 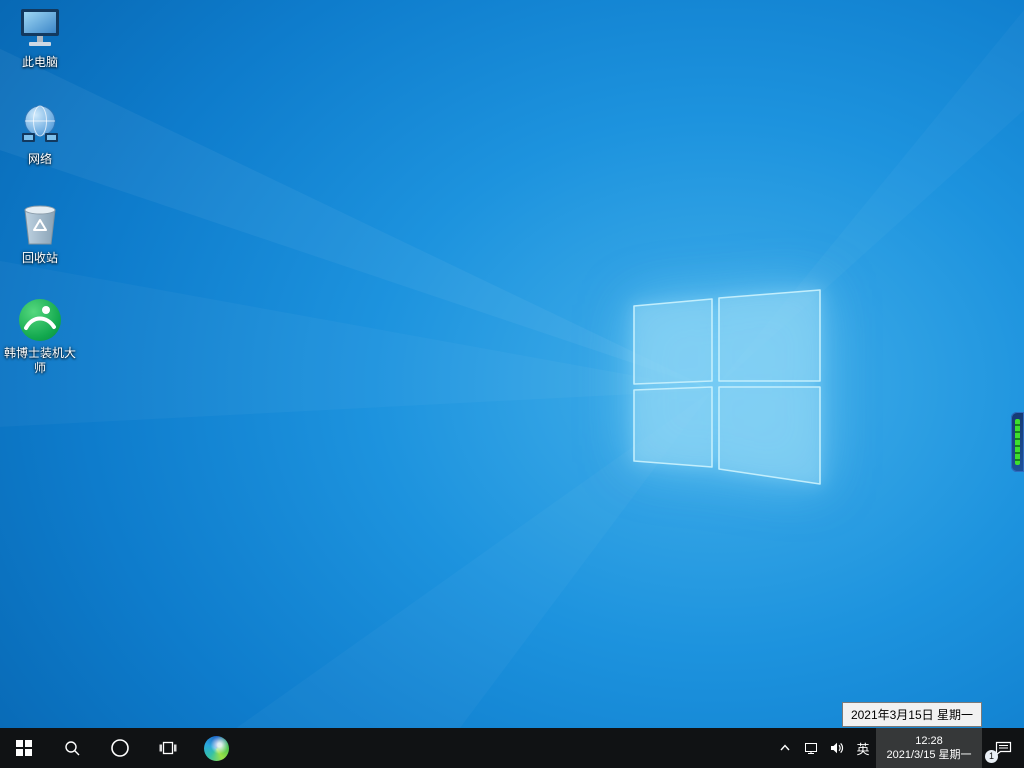 What do you see at coordinates (39, 360) in the screenshot?
I see `desktop-icon-label: 韩博士装机大师` at bounding box center [39, 360].